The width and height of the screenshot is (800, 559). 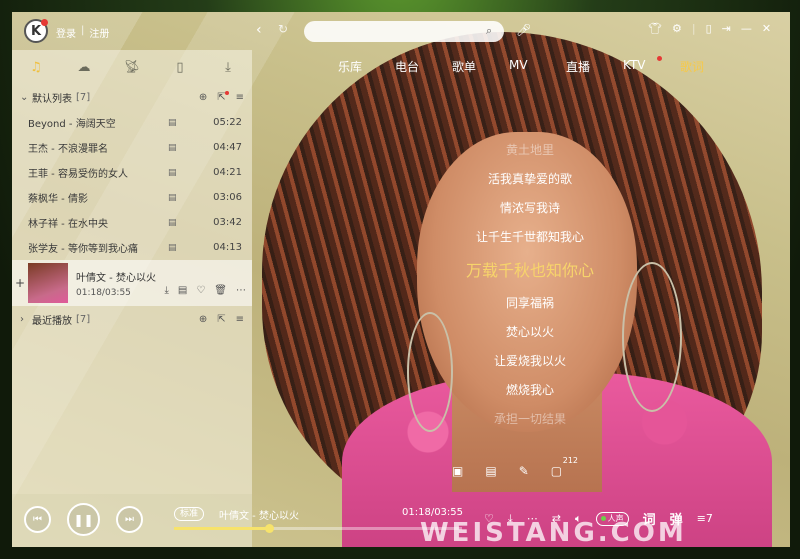 What do you see at coordinates (564, 467) in the screenshot?
I see `comment-icon: ▢ 212` at bounding box center [564, 467].